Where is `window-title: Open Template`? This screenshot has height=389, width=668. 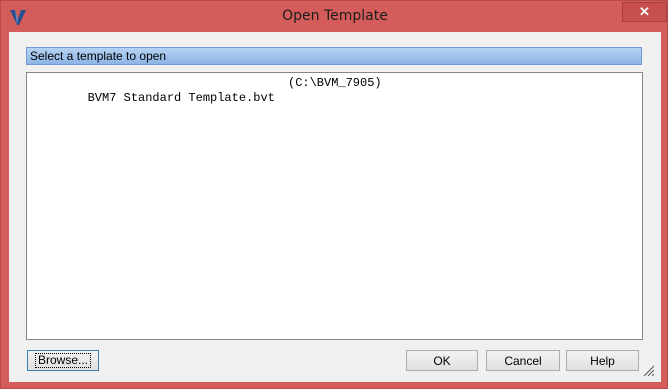 window-title: Open Template is located at coordinates (335, 16).